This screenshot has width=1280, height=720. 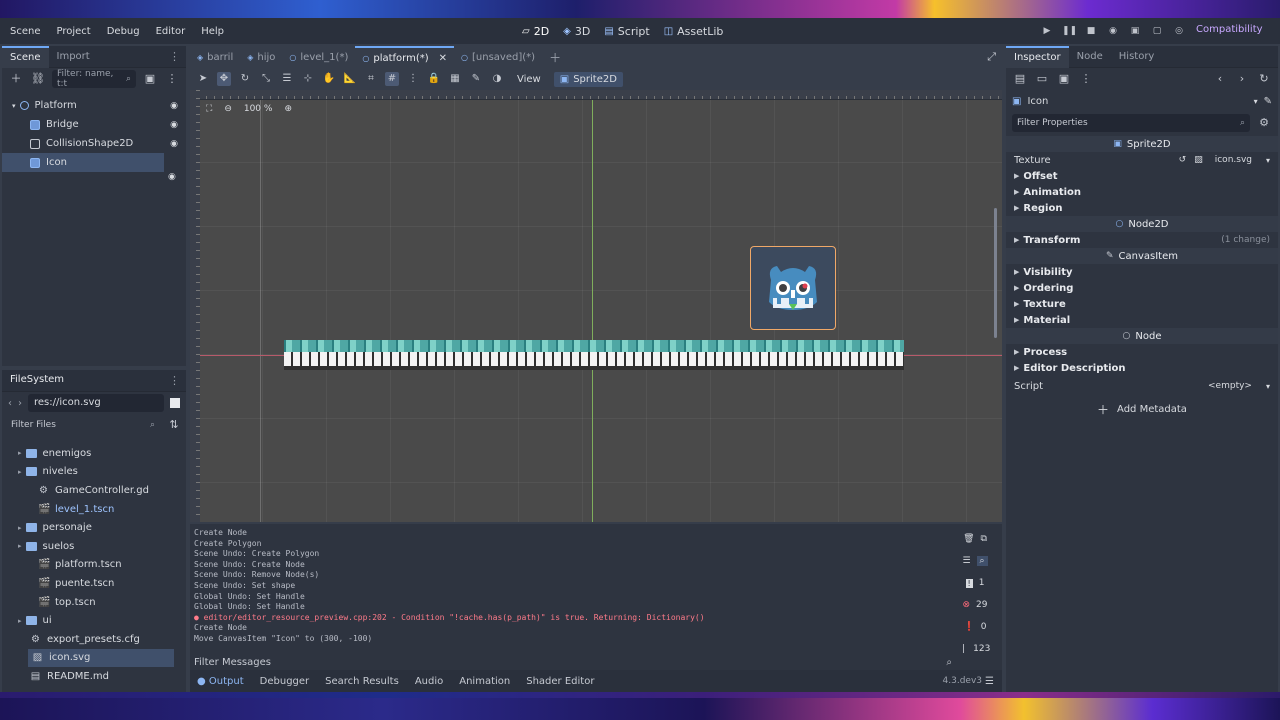 What do you see at coordinates (968, 539) in the screenshot?
I see `clear-icon: 🗑` at bounding box center [968, 539].